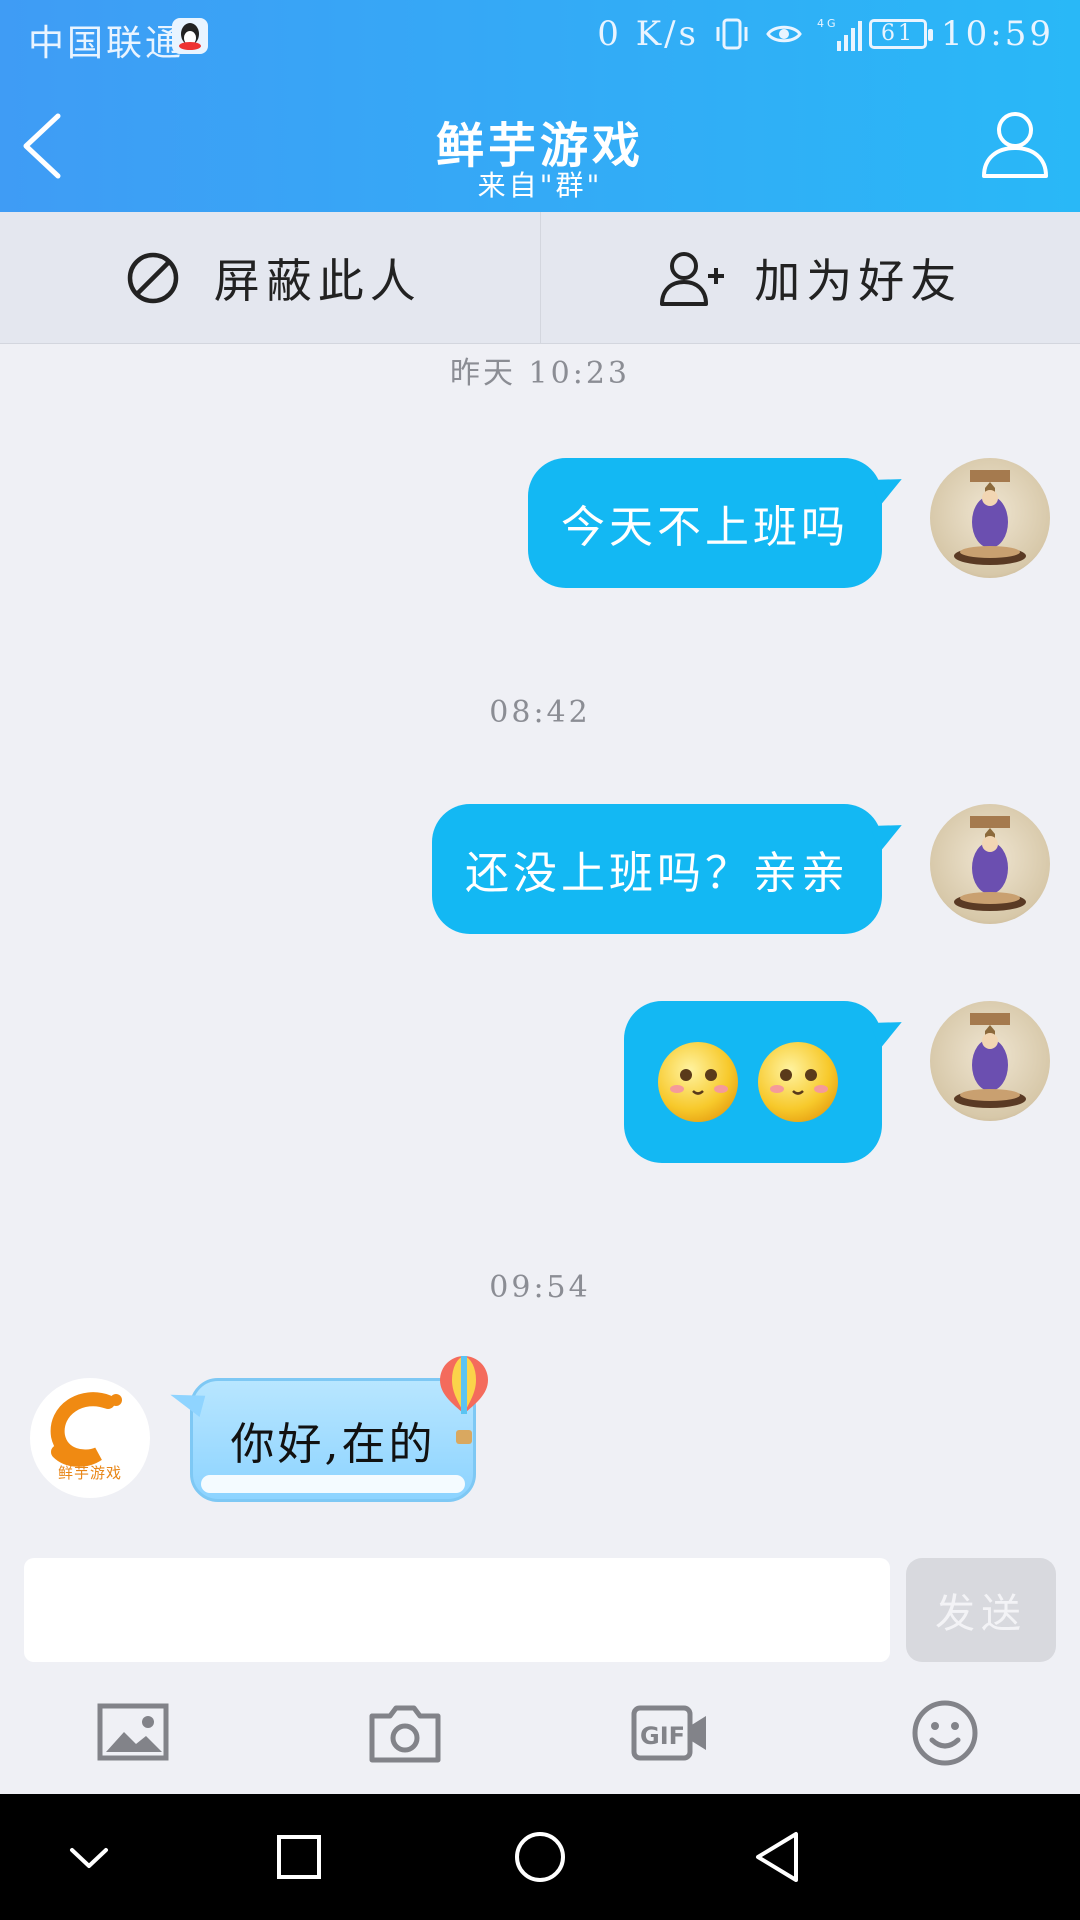 Image resolution: width=1080 pixels, height=1920 pixels. What do you see at coordinates (657, 873) in the screenshot?
I see `message-text: 还没上班吗？亲亲` at bounding box center [657, 873].